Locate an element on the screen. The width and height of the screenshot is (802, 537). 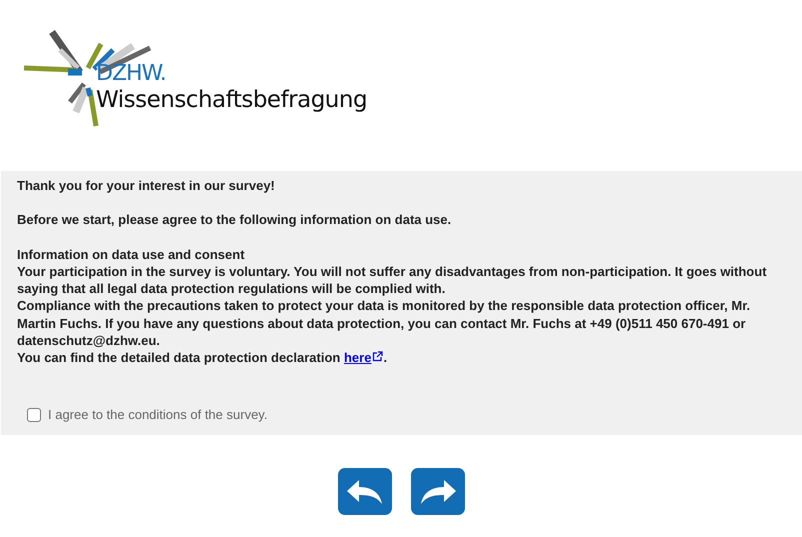
external-link-icon is located at coordinates (378, 356).